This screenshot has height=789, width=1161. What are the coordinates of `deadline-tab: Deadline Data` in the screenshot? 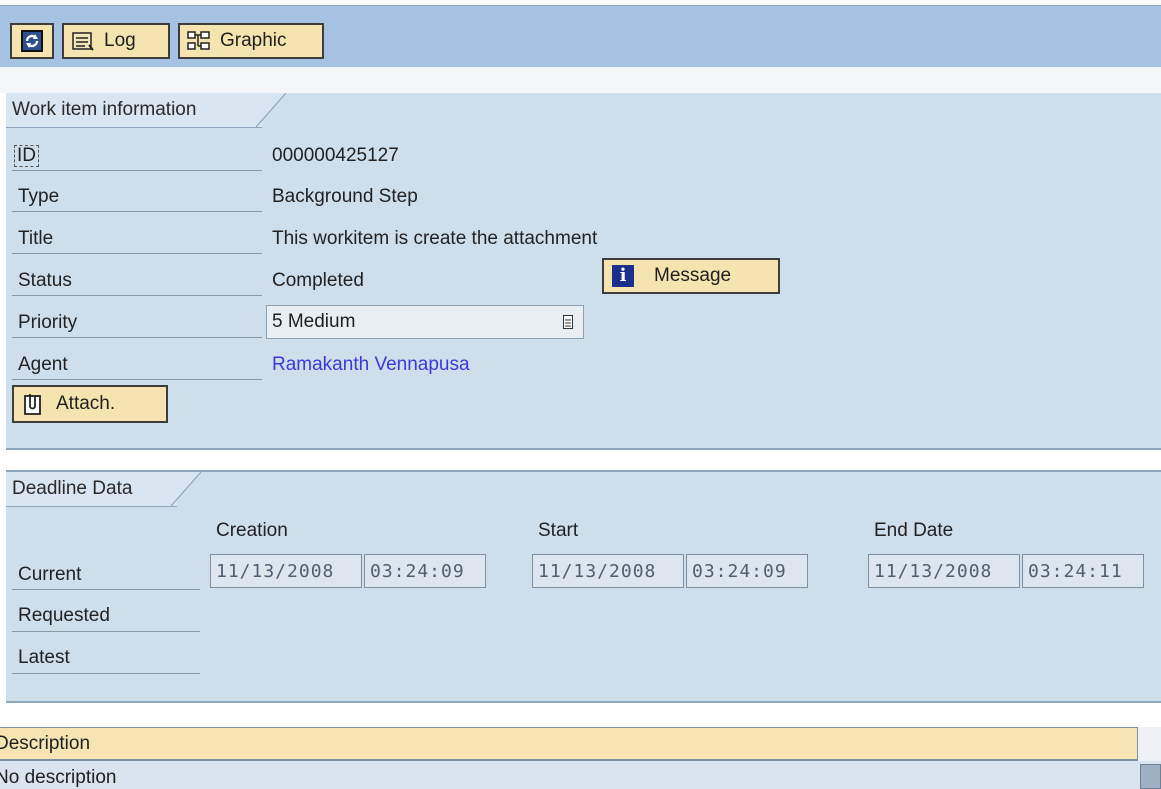 It's located at (103, 489).